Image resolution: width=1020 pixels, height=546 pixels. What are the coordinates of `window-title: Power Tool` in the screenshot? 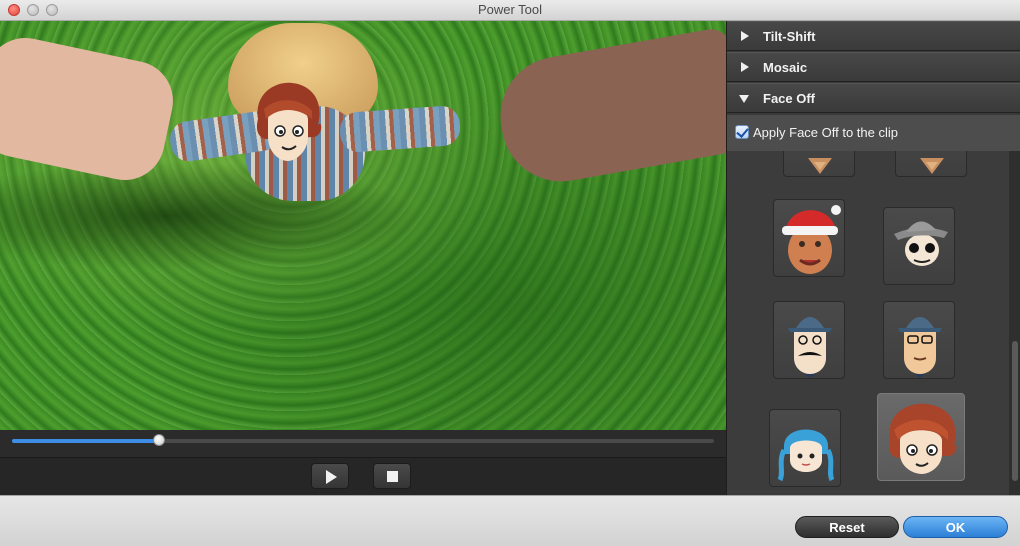 It's located at (510, 9).